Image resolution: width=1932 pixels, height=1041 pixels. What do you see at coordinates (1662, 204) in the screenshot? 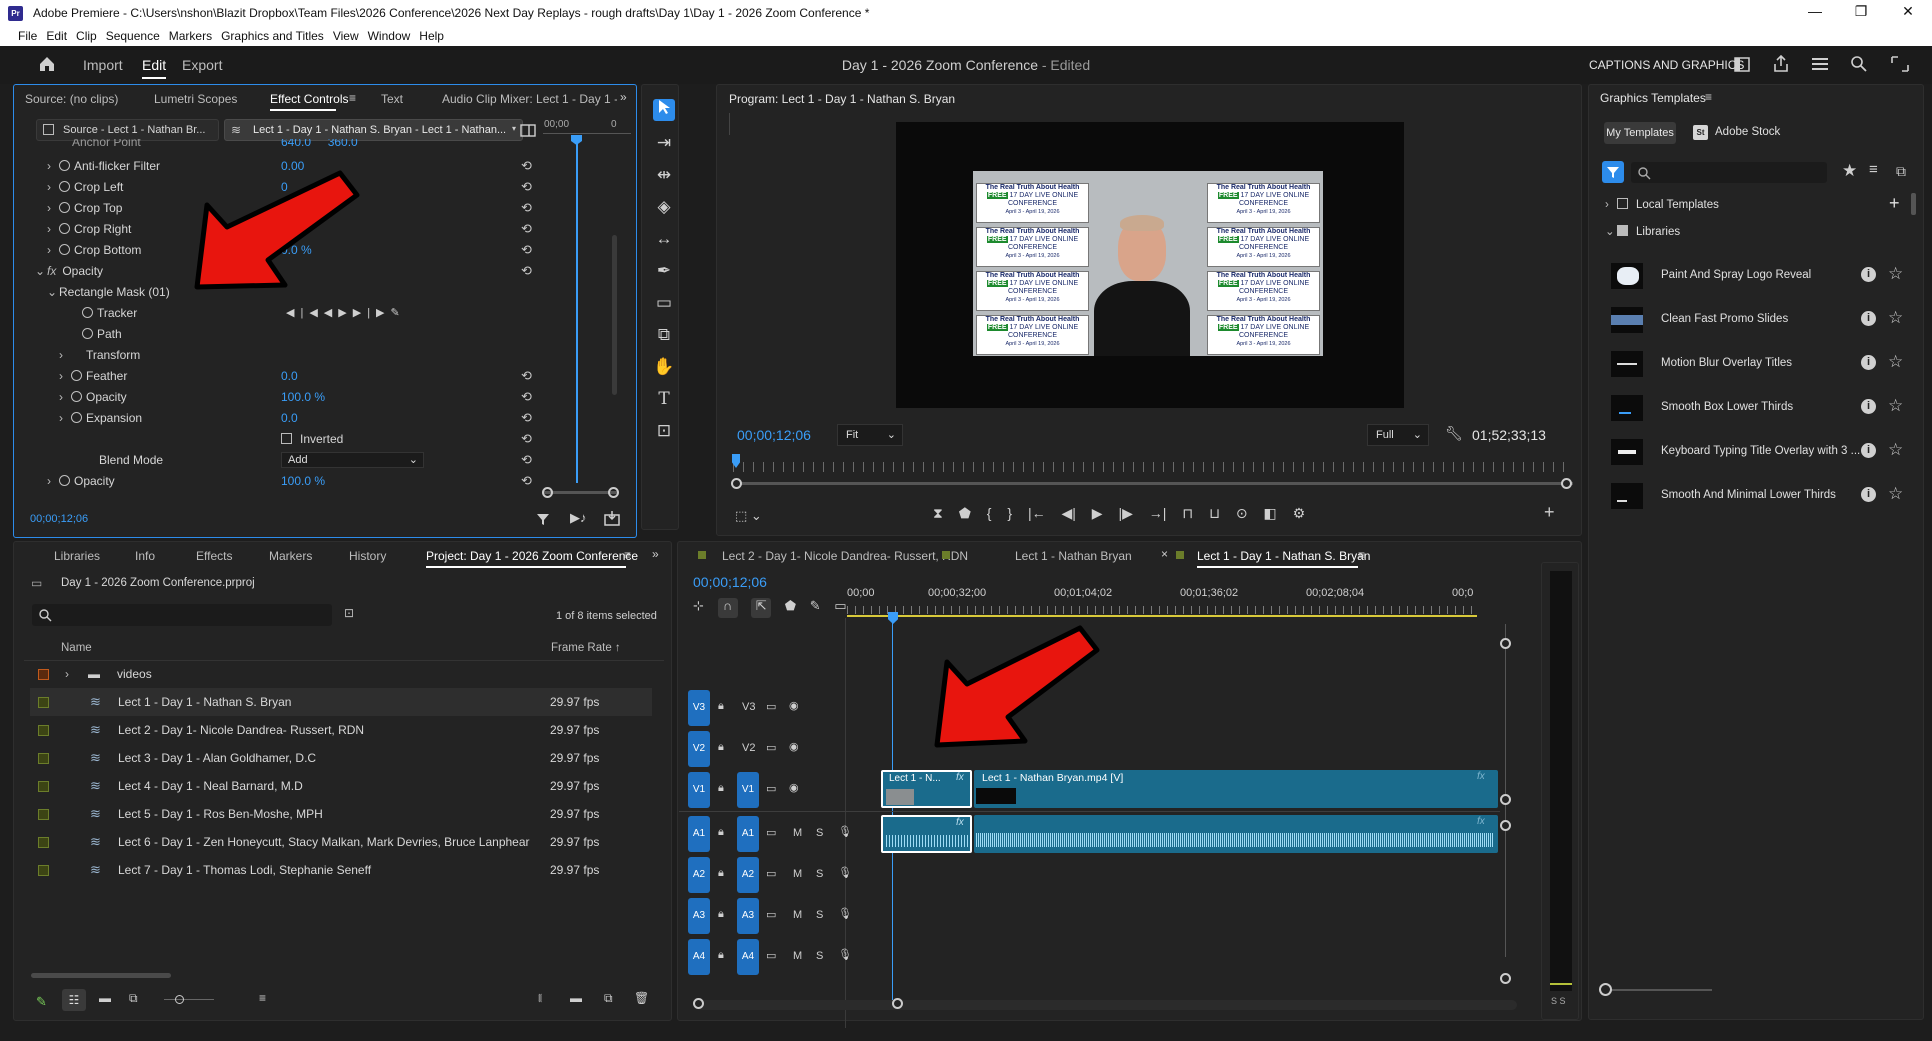
I see `tree-local-templates: › Local Templates` at bounding box center [1662, 204].